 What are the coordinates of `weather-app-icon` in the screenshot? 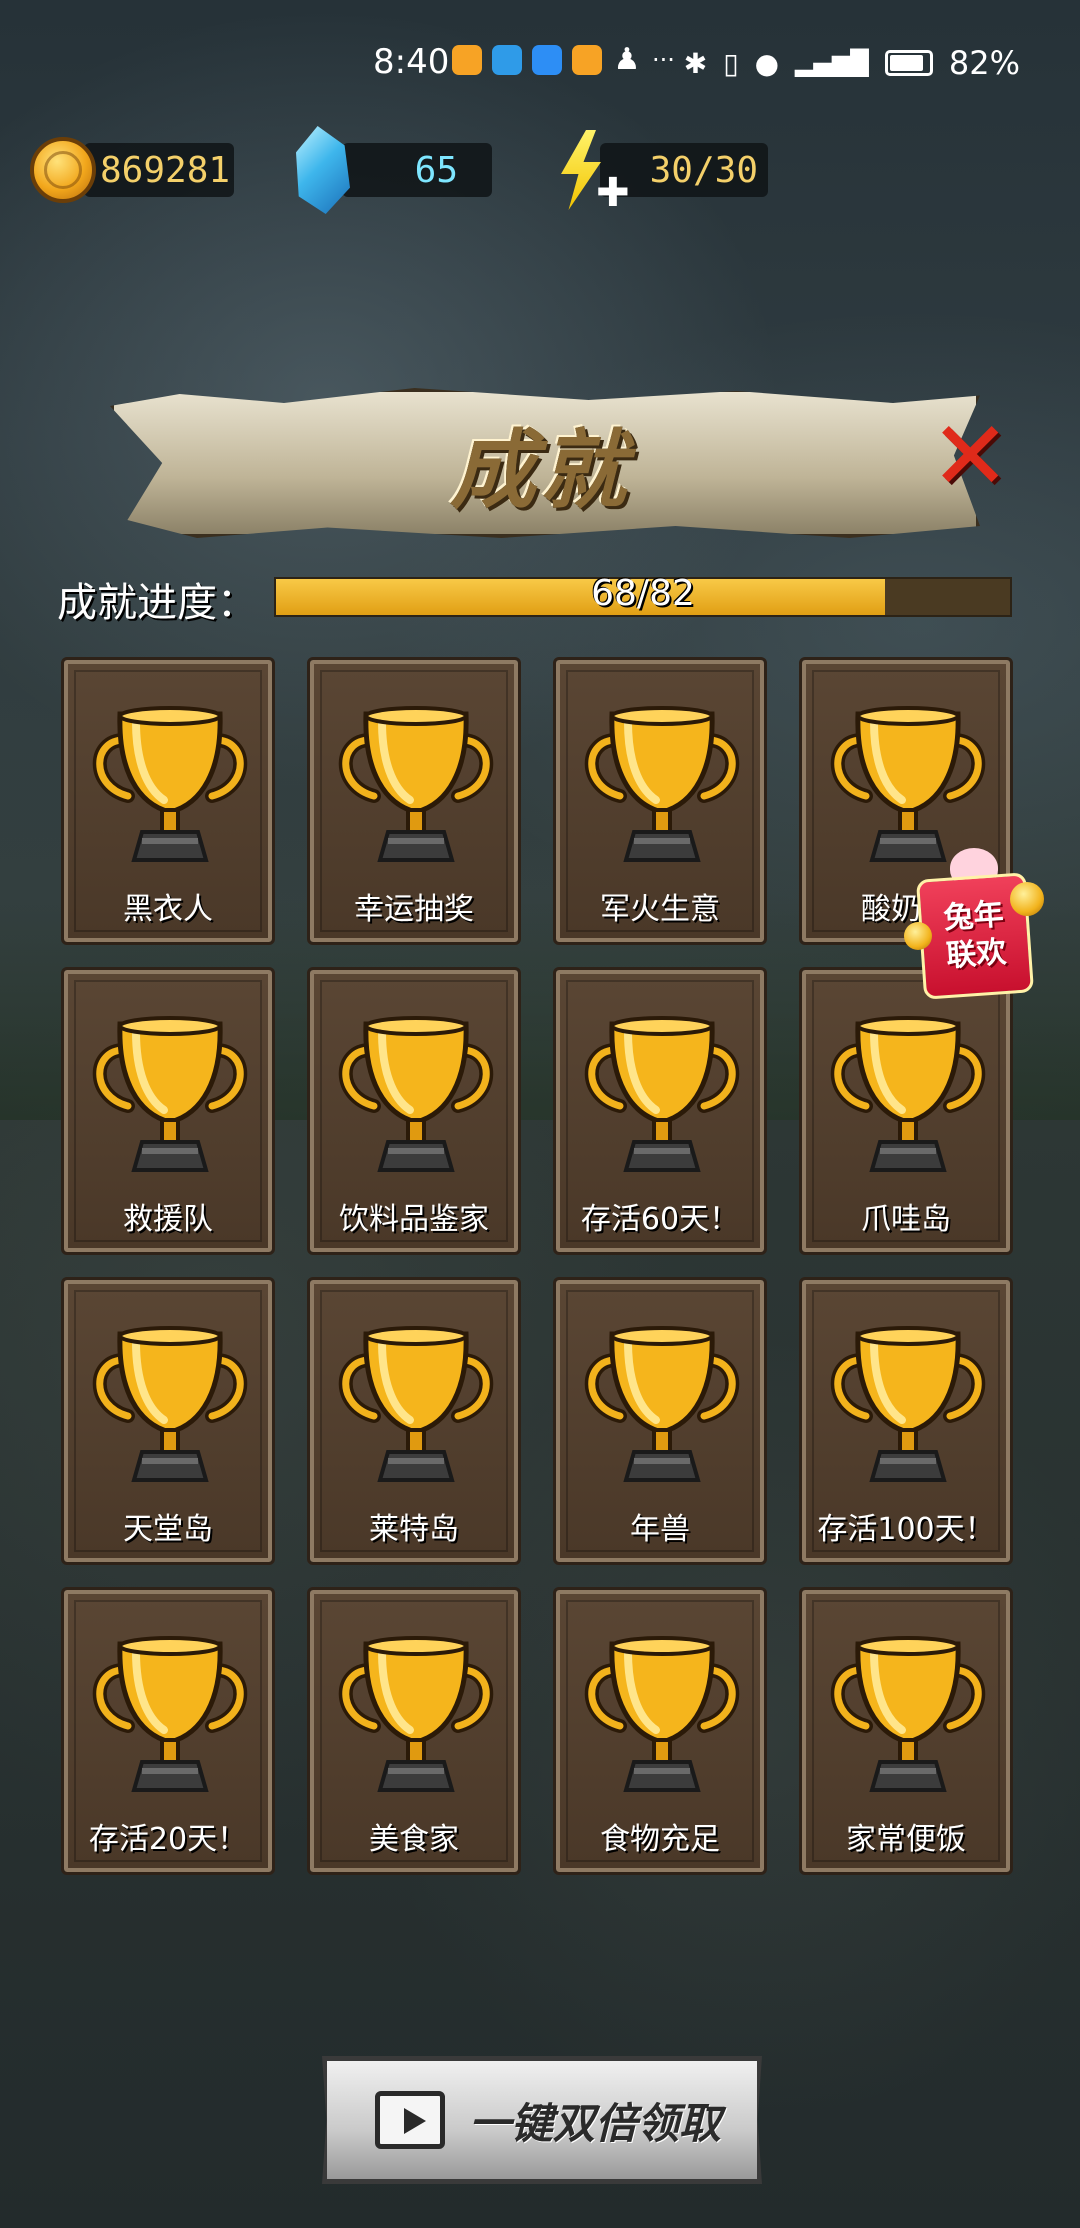 It's located at (547, 60).